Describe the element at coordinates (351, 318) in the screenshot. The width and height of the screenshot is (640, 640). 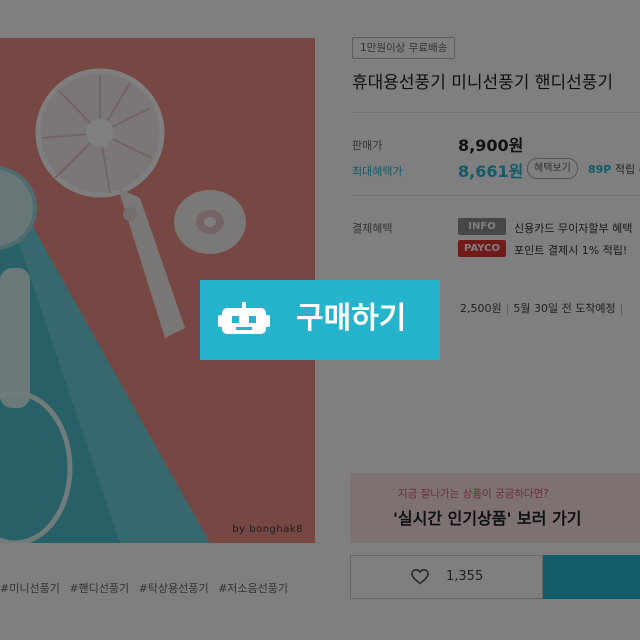
I see `buy-cta-label: 구매하기` at that location.